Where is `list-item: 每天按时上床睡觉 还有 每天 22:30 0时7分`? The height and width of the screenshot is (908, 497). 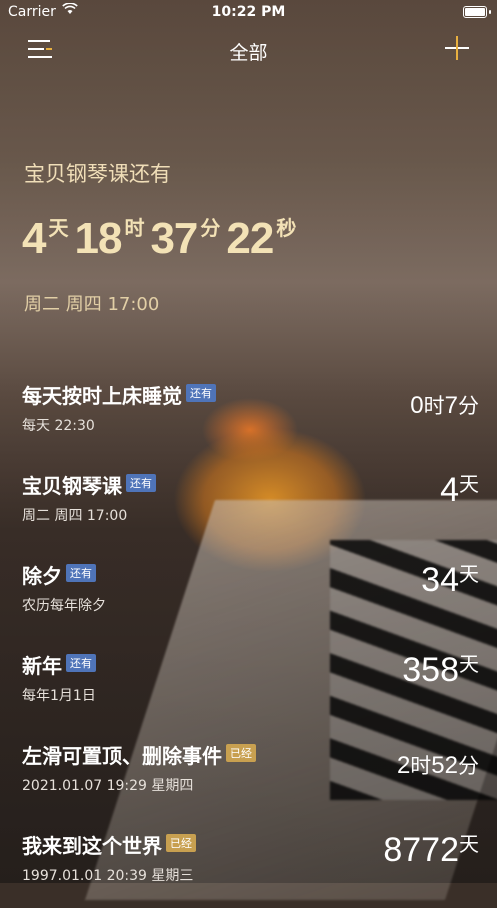 list-item: 每天按时上床睡觉 还有 每天 22:30 0时7分 is located at coordinates (248, 414).